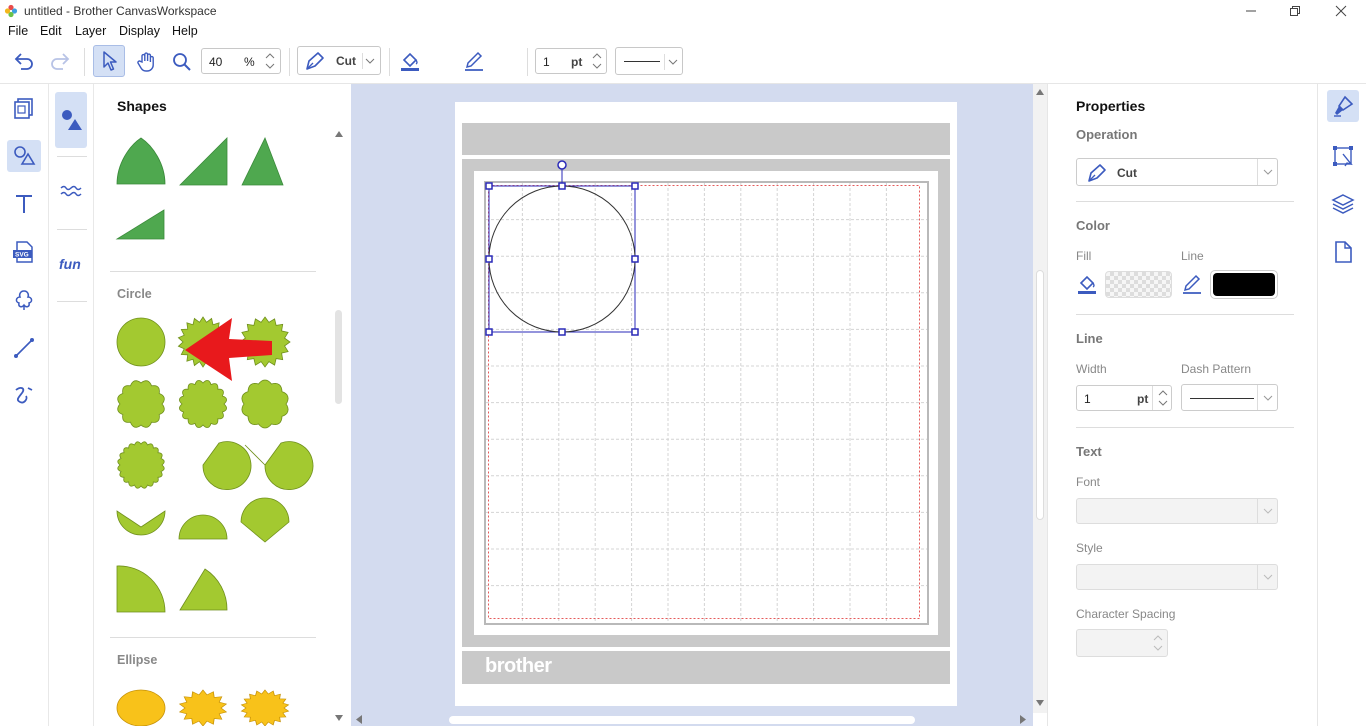 This screenshot has height=726, width=1366. What do you see at coordinates (706, 139) in the screenshot?
I see `mat-top-strip` at bounding box center [706, 139].